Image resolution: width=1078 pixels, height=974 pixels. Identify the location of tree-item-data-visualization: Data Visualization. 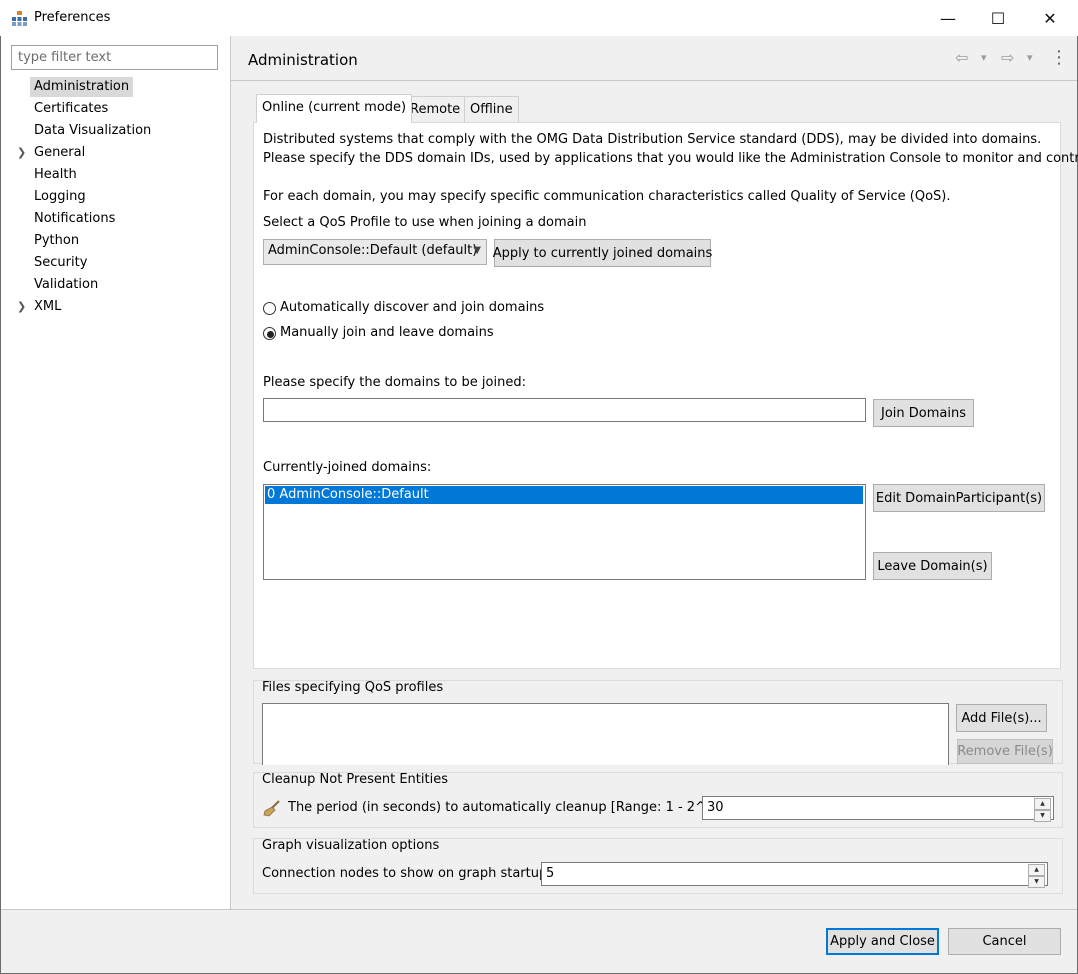
(92, 131).